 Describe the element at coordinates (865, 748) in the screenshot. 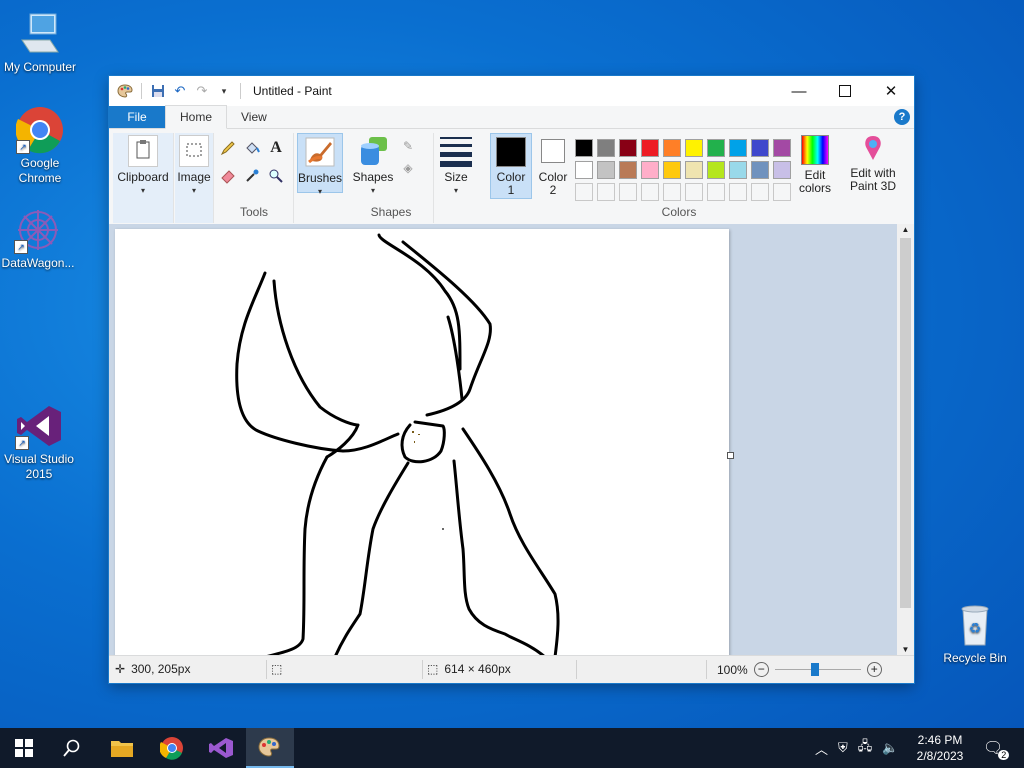

I see `network-icon: 🖧` at that location.